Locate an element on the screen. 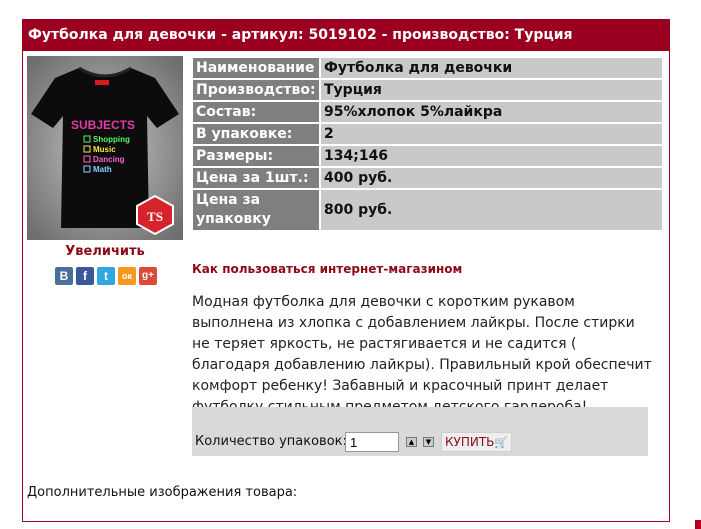  table-row: Цена за 1шт.: 400 руб. is located at coordinates (427, 178).